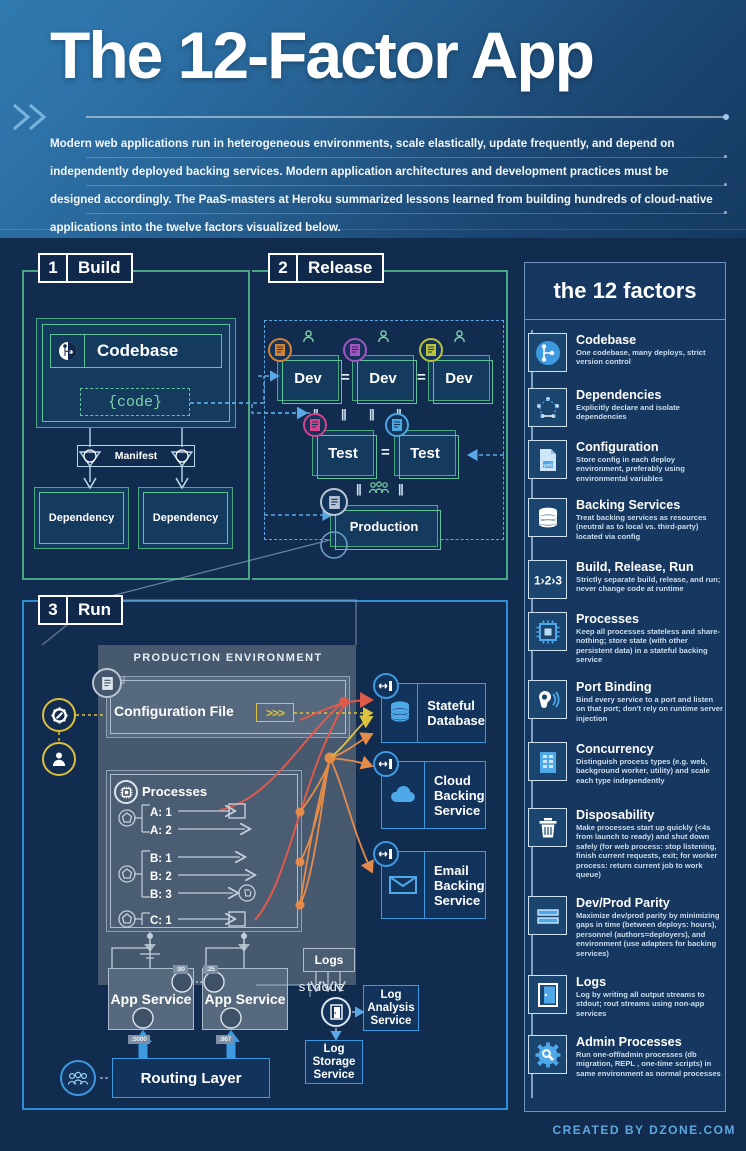 The height and width of the screenshot is (1151, 746). What do you see at coordinates (608, 619) in the screenshot?
I see `factor-name: Processes` at bounding box center [608, 619].